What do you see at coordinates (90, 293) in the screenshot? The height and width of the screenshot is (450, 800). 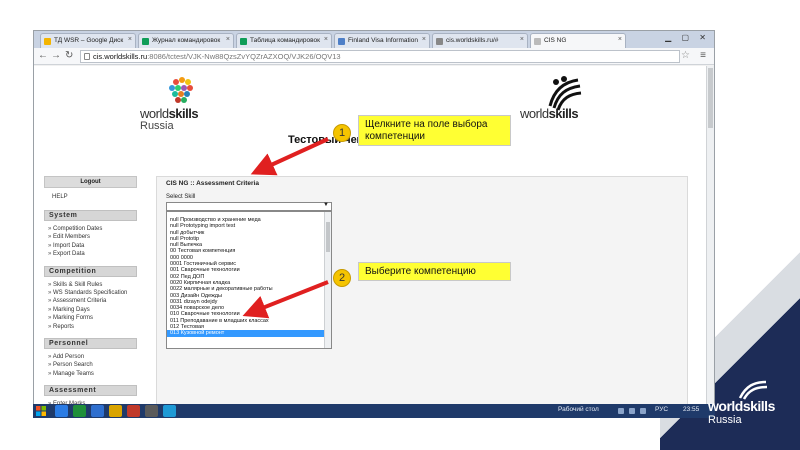 I see `sidebar-item: WS Standards Specification` at bounding box center [90, 293].